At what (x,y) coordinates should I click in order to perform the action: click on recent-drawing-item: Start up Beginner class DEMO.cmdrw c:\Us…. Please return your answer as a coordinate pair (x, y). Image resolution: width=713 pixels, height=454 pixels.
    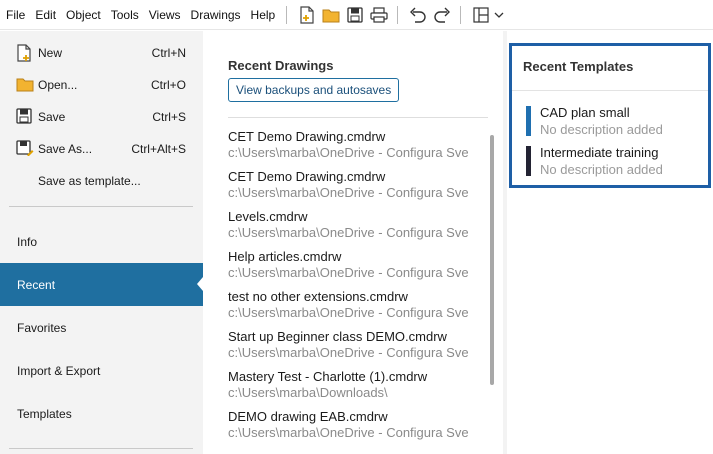
    Looking at the image, I should click on (358, 349).